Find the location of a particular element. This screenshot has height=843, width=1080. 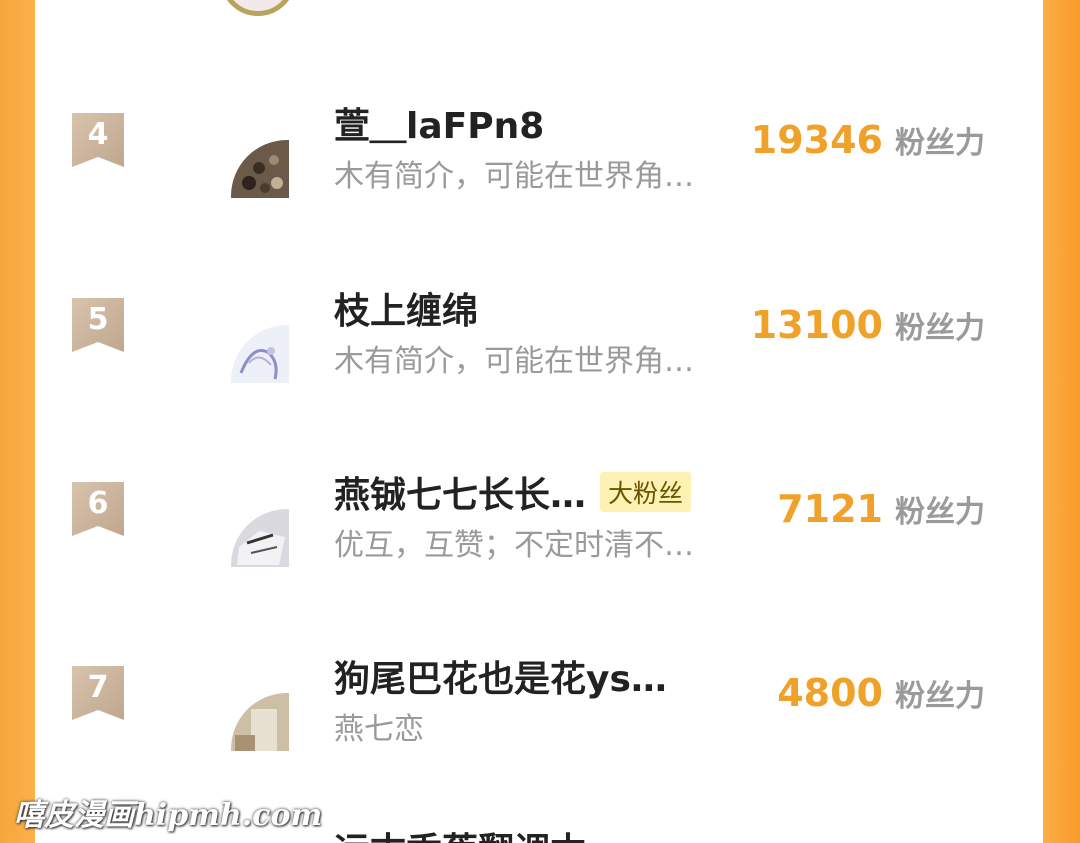

rank-badge: 7 is located at coordinates (98, 693).